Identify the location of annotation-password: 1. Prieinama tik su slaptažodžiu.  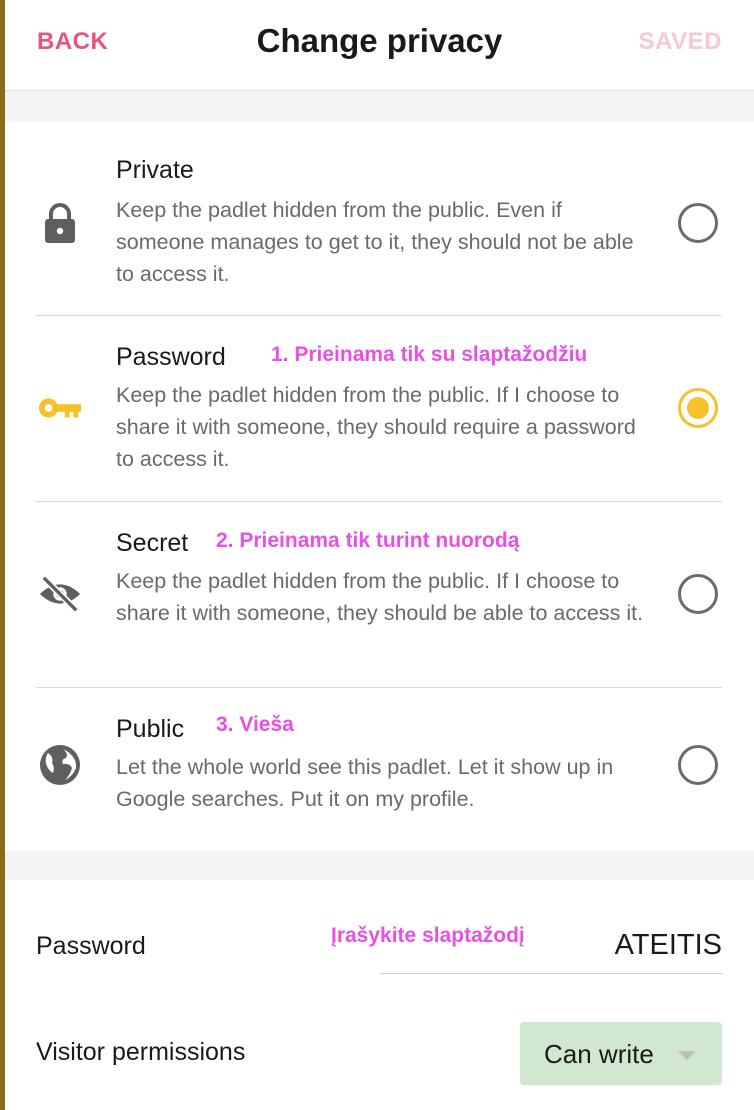
(429, 354).